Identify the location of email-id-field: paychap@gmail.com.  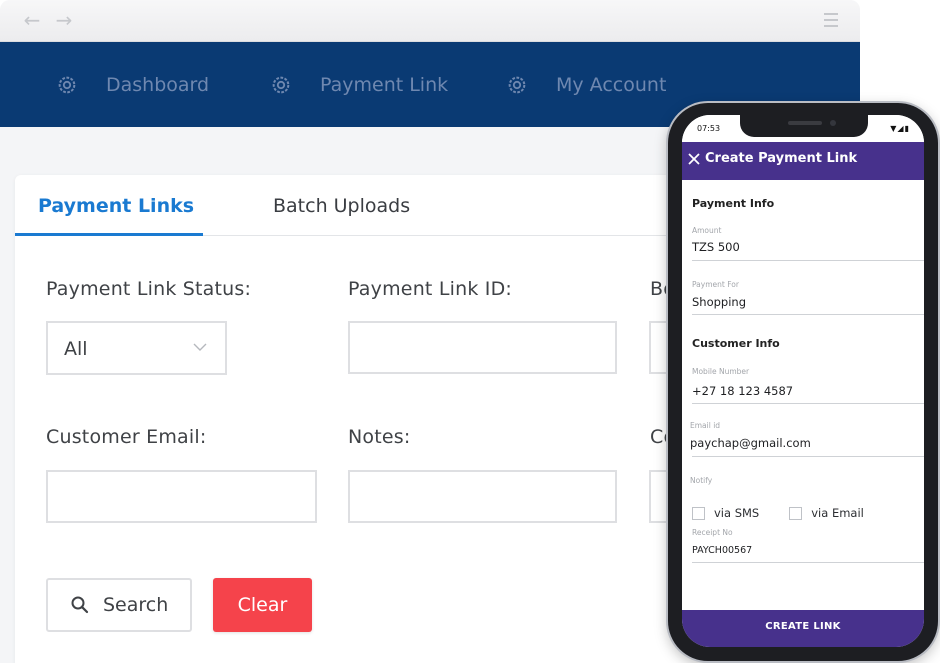
(750, 443).